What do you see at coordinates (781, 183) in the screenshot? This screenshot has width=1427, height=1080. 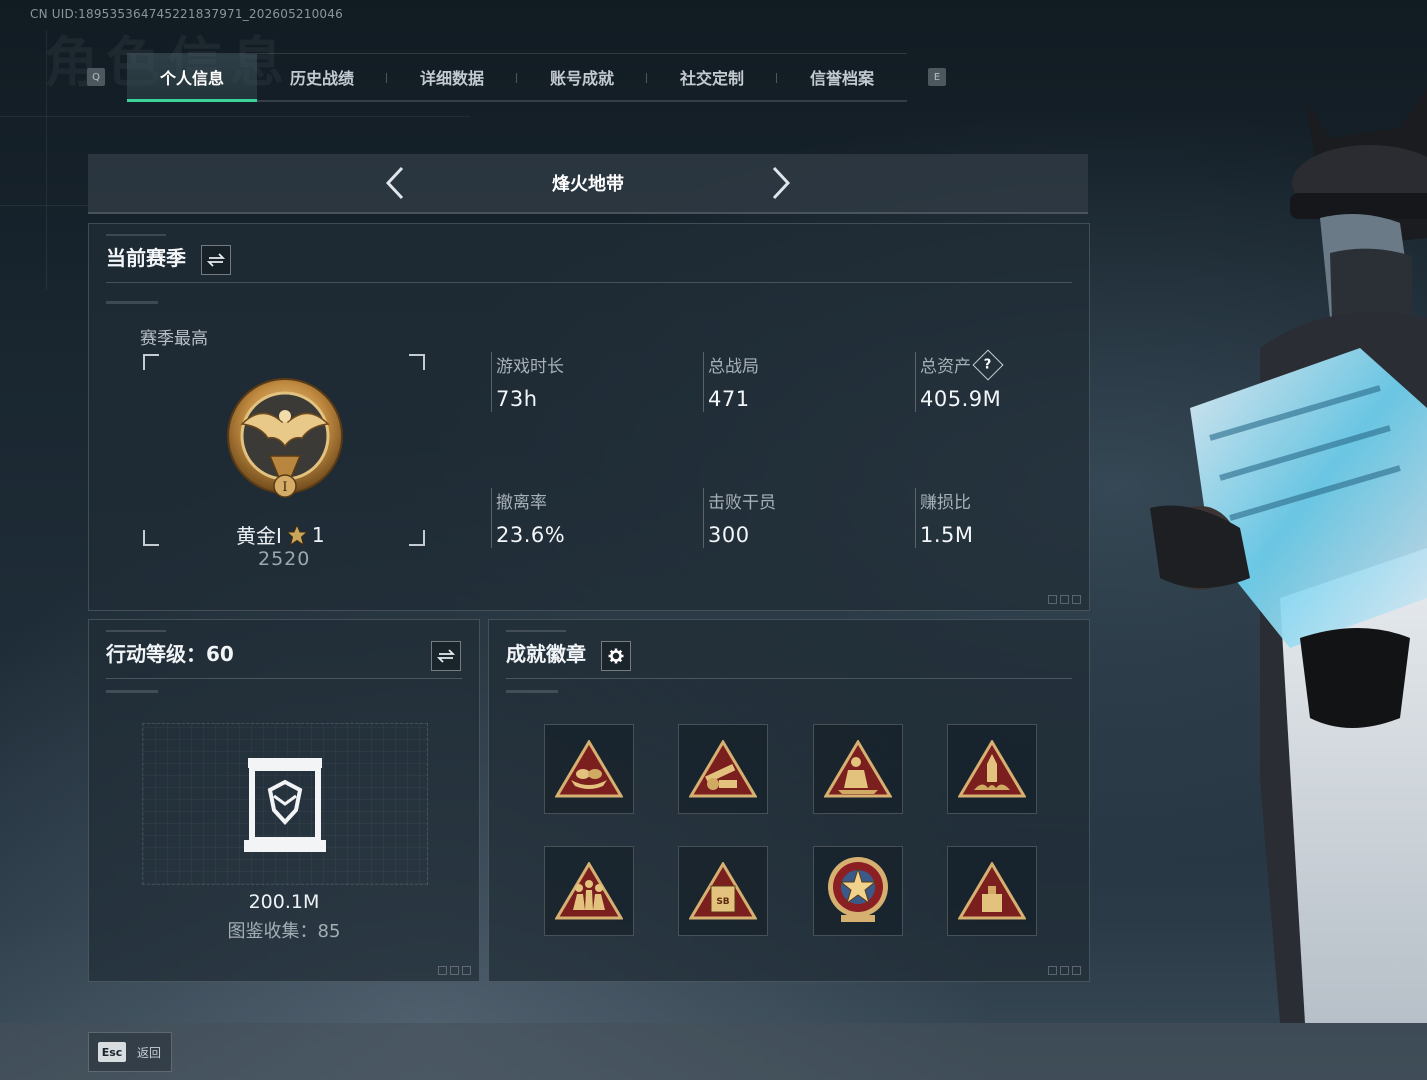 I see `chevron-right-icon` at bounding box center [781, 183].